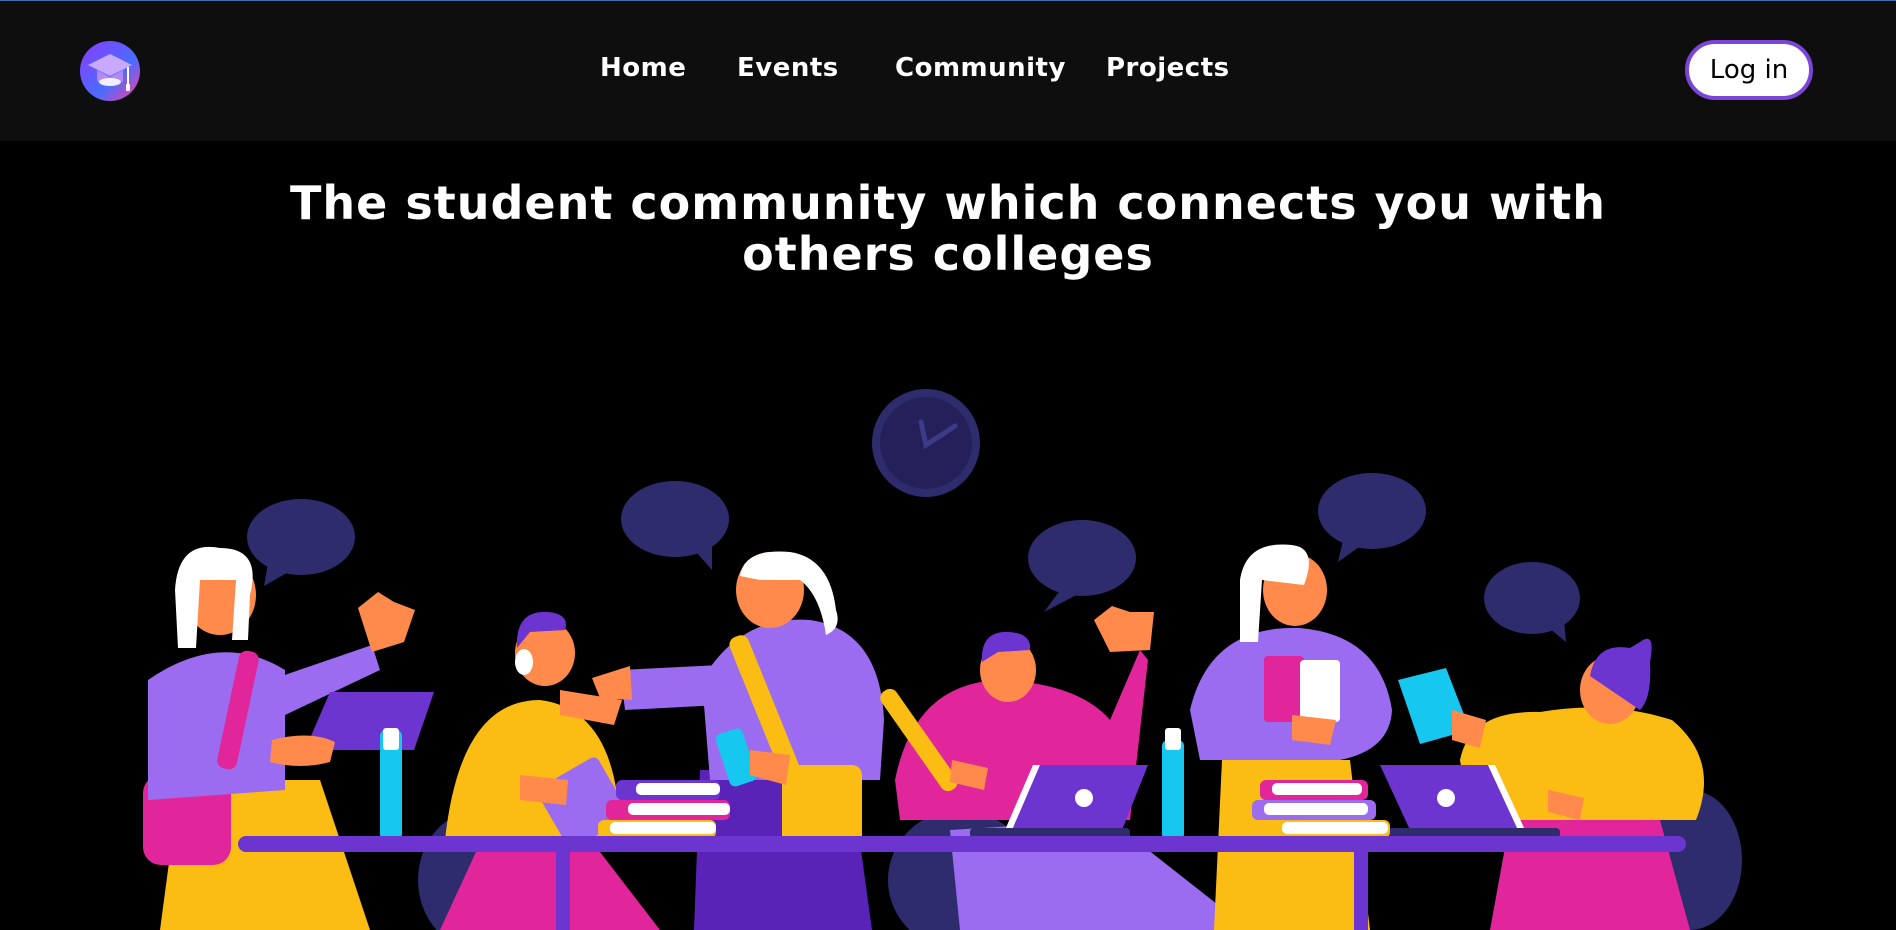 This screenshot has width=1896, height=930. What do you see at coordinates (926, 443) in the screenshot?
I see `clock-icon` at bounding box center [926, 443].